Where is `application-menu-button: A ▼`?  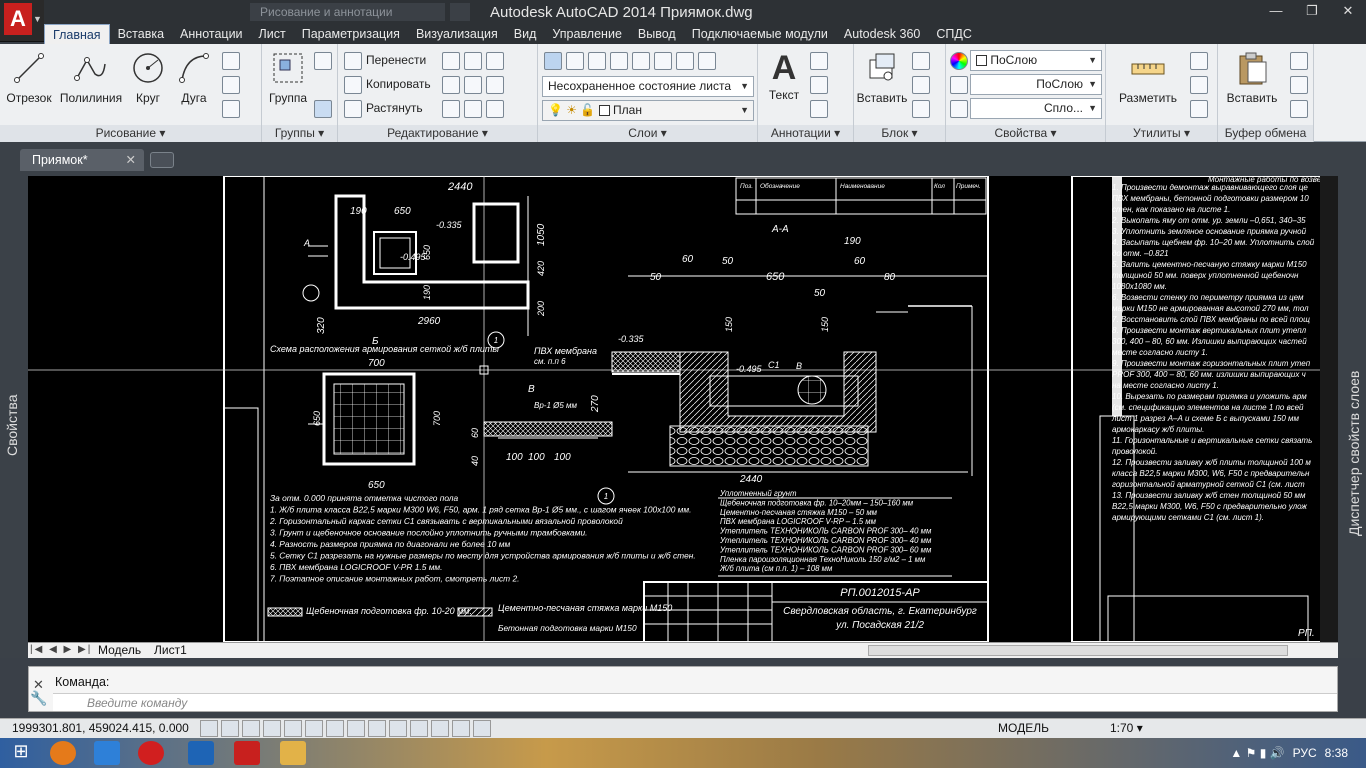
application-menu-button: A ▼ is located at coordinates (22, 21).